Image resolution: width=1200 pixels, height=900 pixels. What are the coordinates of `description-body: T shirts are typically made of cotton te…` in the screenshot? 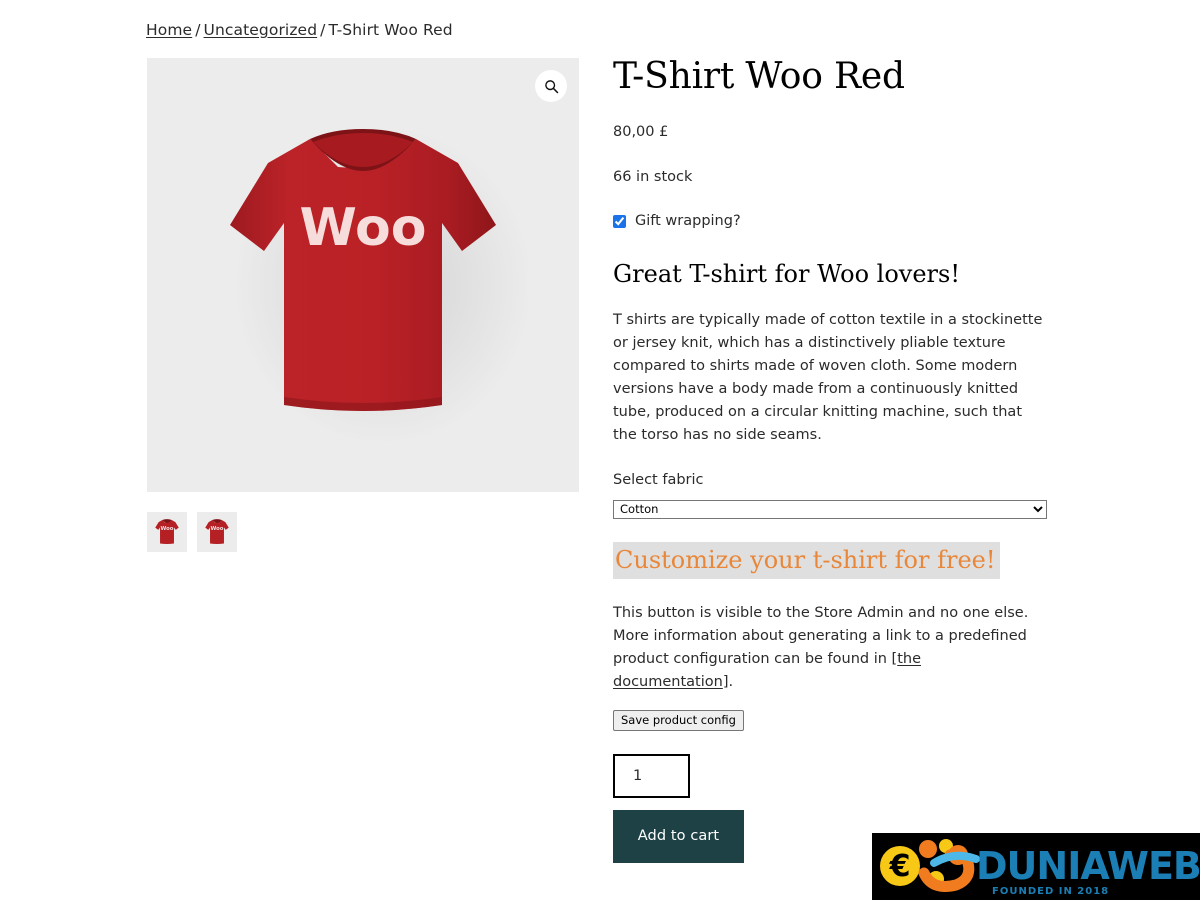 It's located at (828, 377).